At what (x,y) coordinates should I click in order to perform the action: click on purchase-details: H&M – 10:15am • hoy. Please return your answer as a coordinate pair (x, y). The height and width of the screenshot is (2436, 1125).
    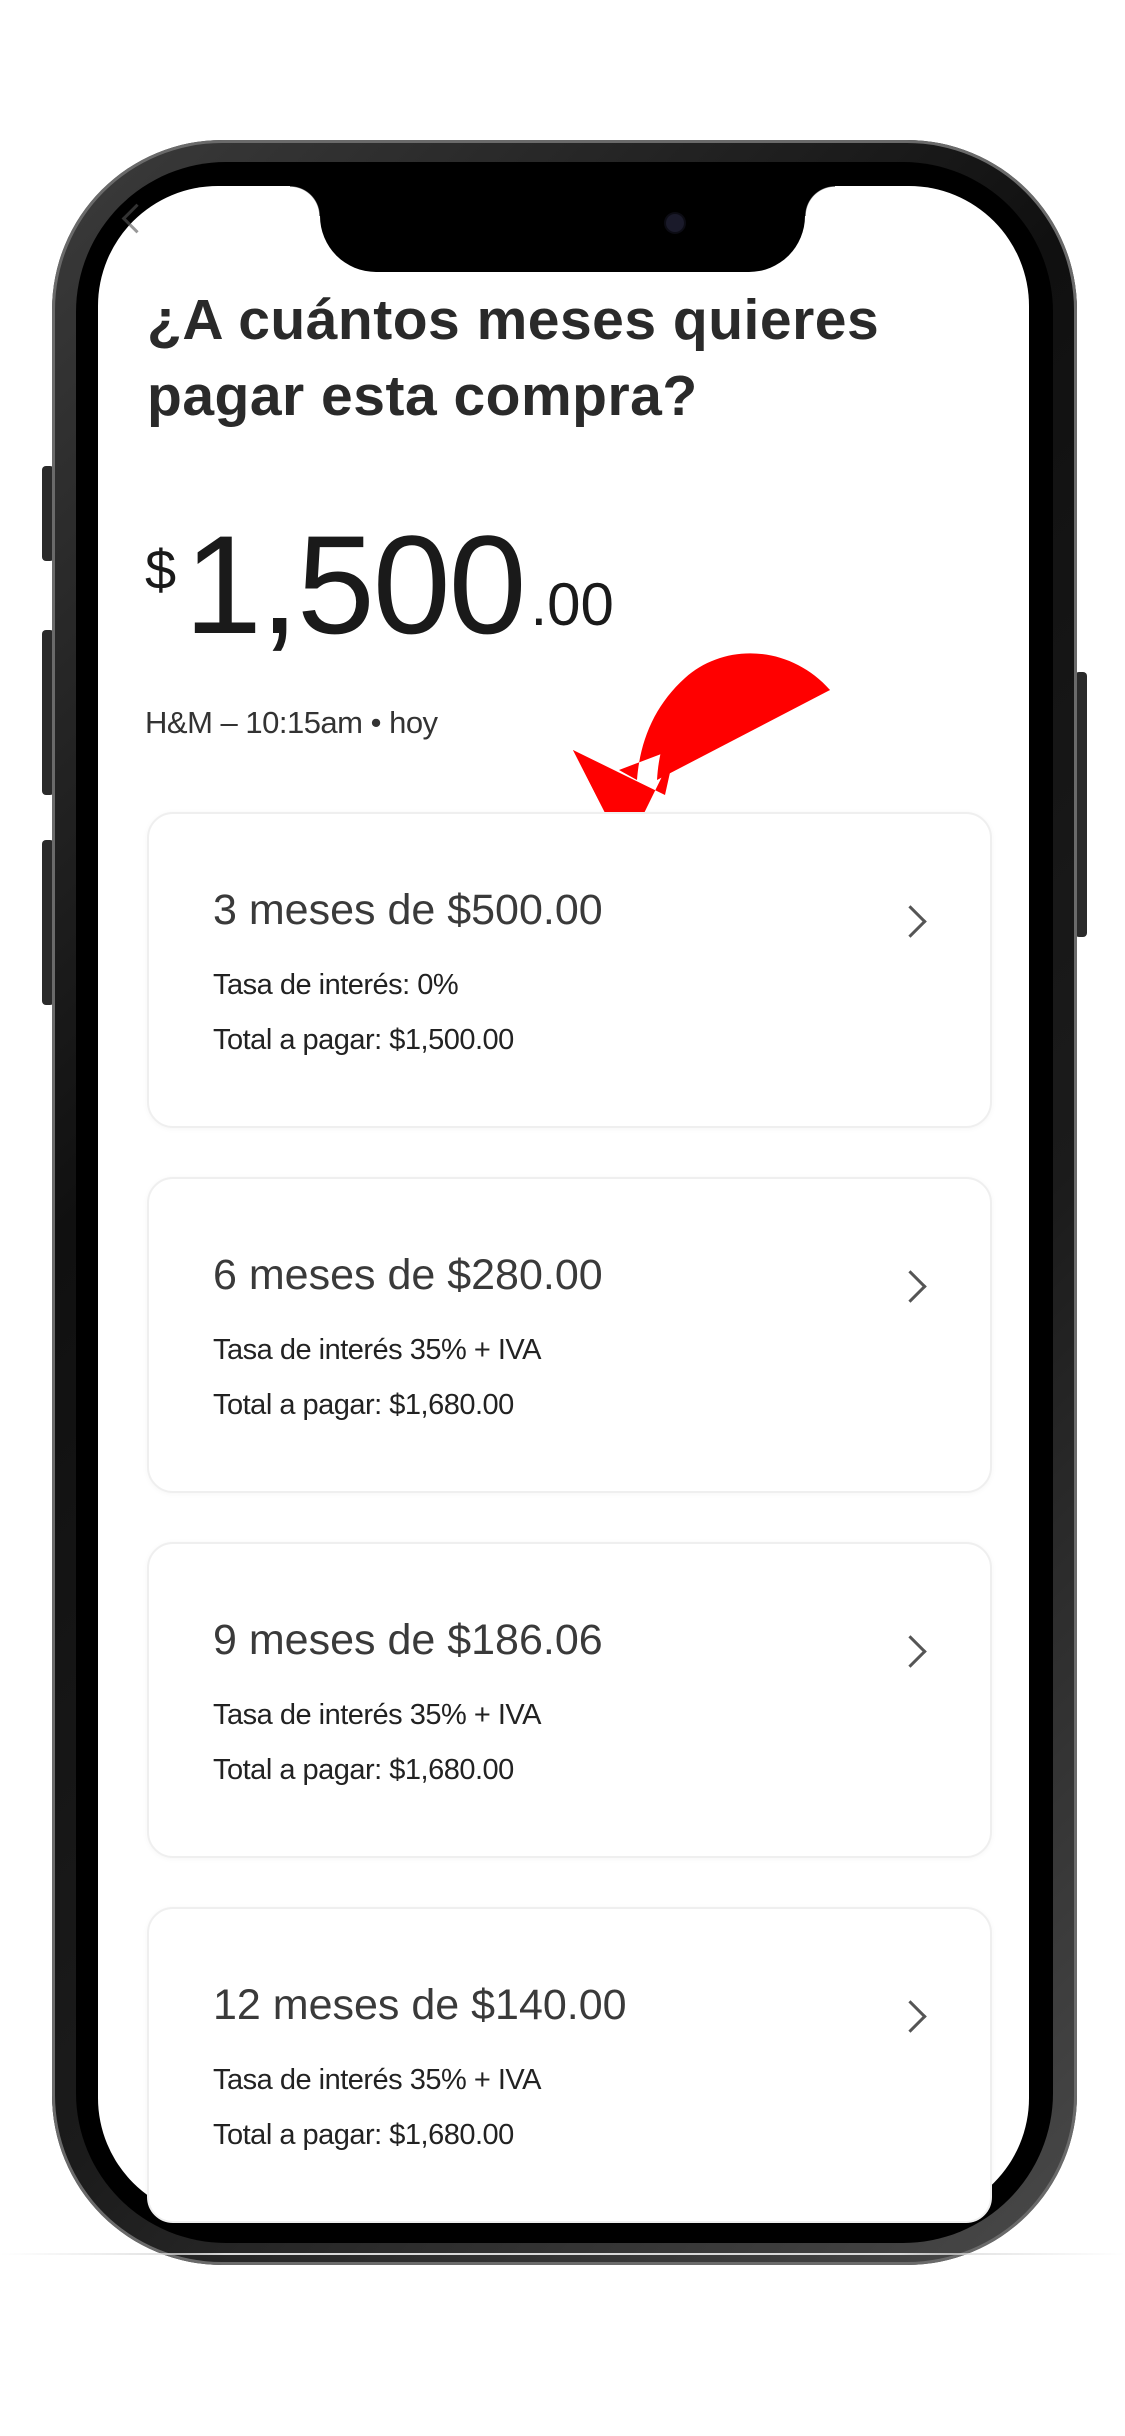
    Looking at the image, I should click on (291, 722).